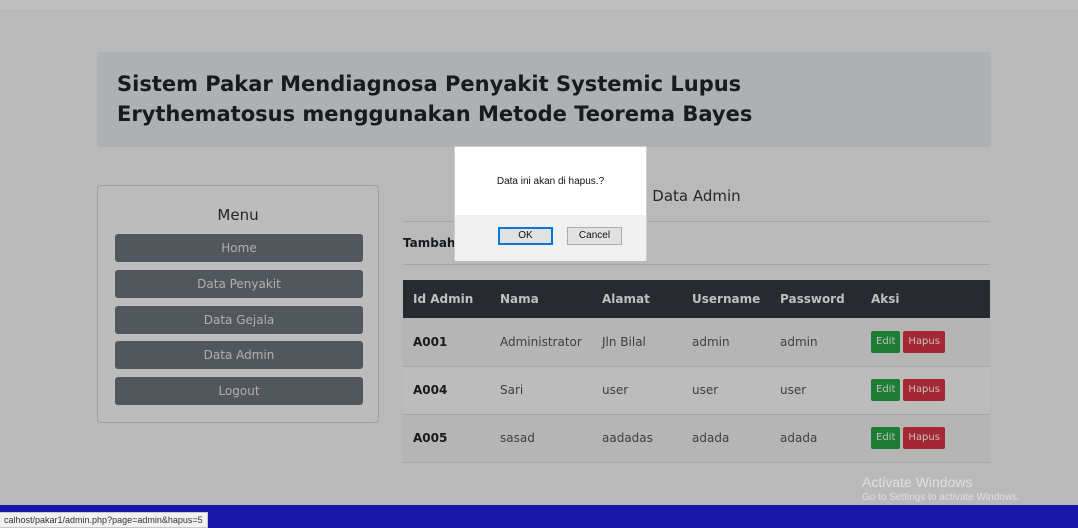 This screenshot has height=528, width=1078. I want to click on confirm-dialog: Data ini akan di hapus.? OK Cancel, so click(550, 203).